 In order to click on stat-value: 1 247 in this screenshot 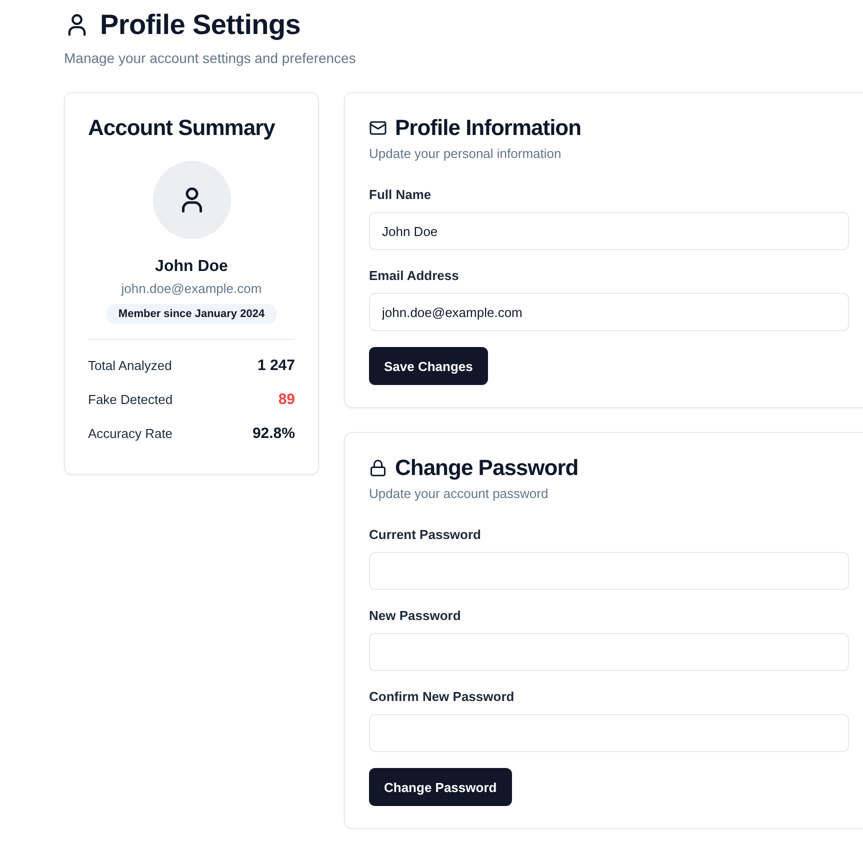, I will do `click(276, 365)`.